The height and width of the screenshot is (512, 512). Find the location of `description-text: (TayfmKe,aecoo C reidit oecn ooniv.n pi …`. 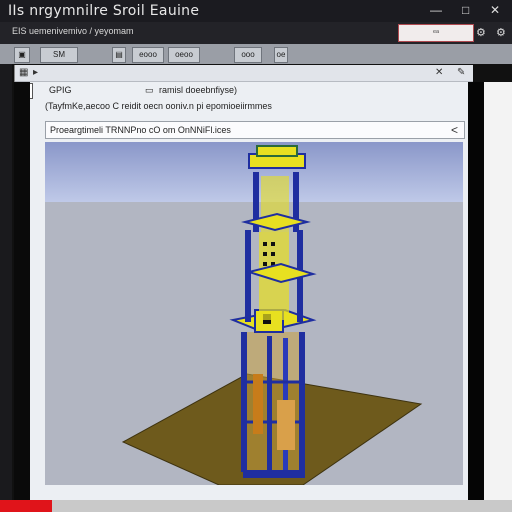

description-text: (TayfmKe,aecoo C reidit oecn ooniv.n pi … is located at coordinates (158, 106).